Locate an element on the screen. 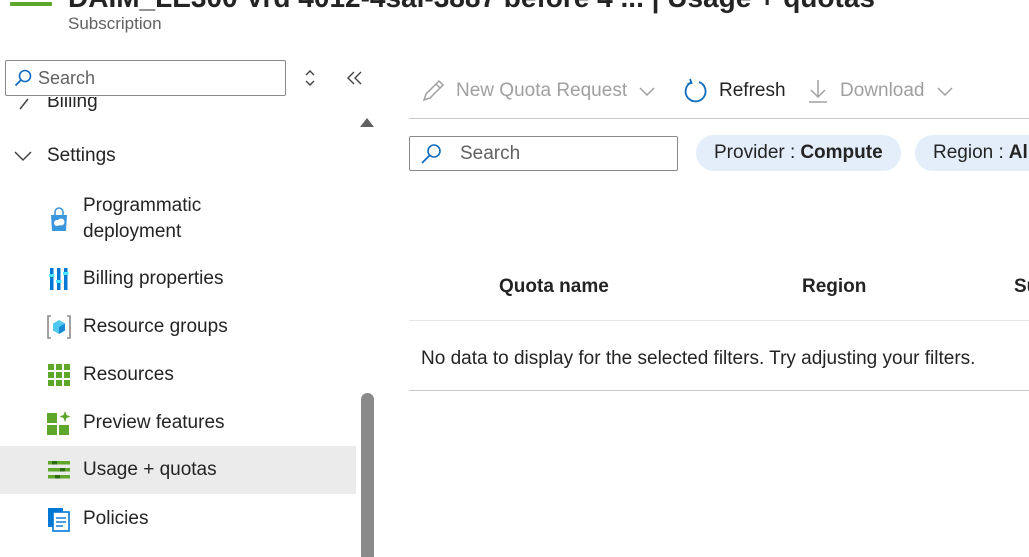 The image size is (1029, 557). download-button: Download is located at coordinates (880, 91).